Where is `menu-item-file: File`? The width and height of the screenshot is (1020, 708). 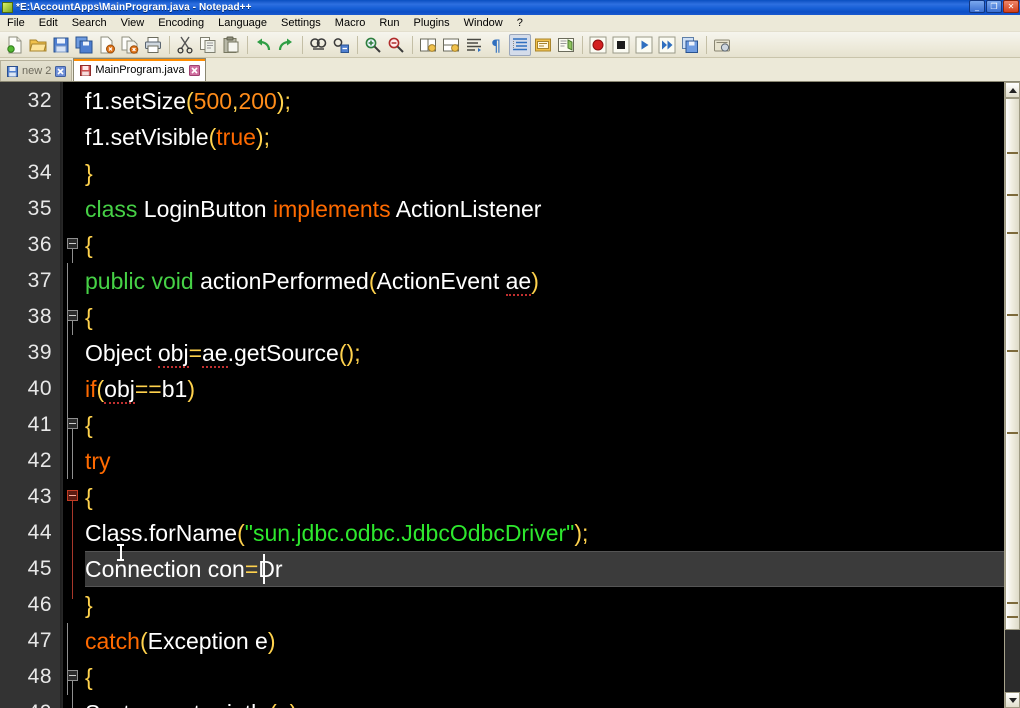 menu-item-file: File is located at coordinates (16, 23).